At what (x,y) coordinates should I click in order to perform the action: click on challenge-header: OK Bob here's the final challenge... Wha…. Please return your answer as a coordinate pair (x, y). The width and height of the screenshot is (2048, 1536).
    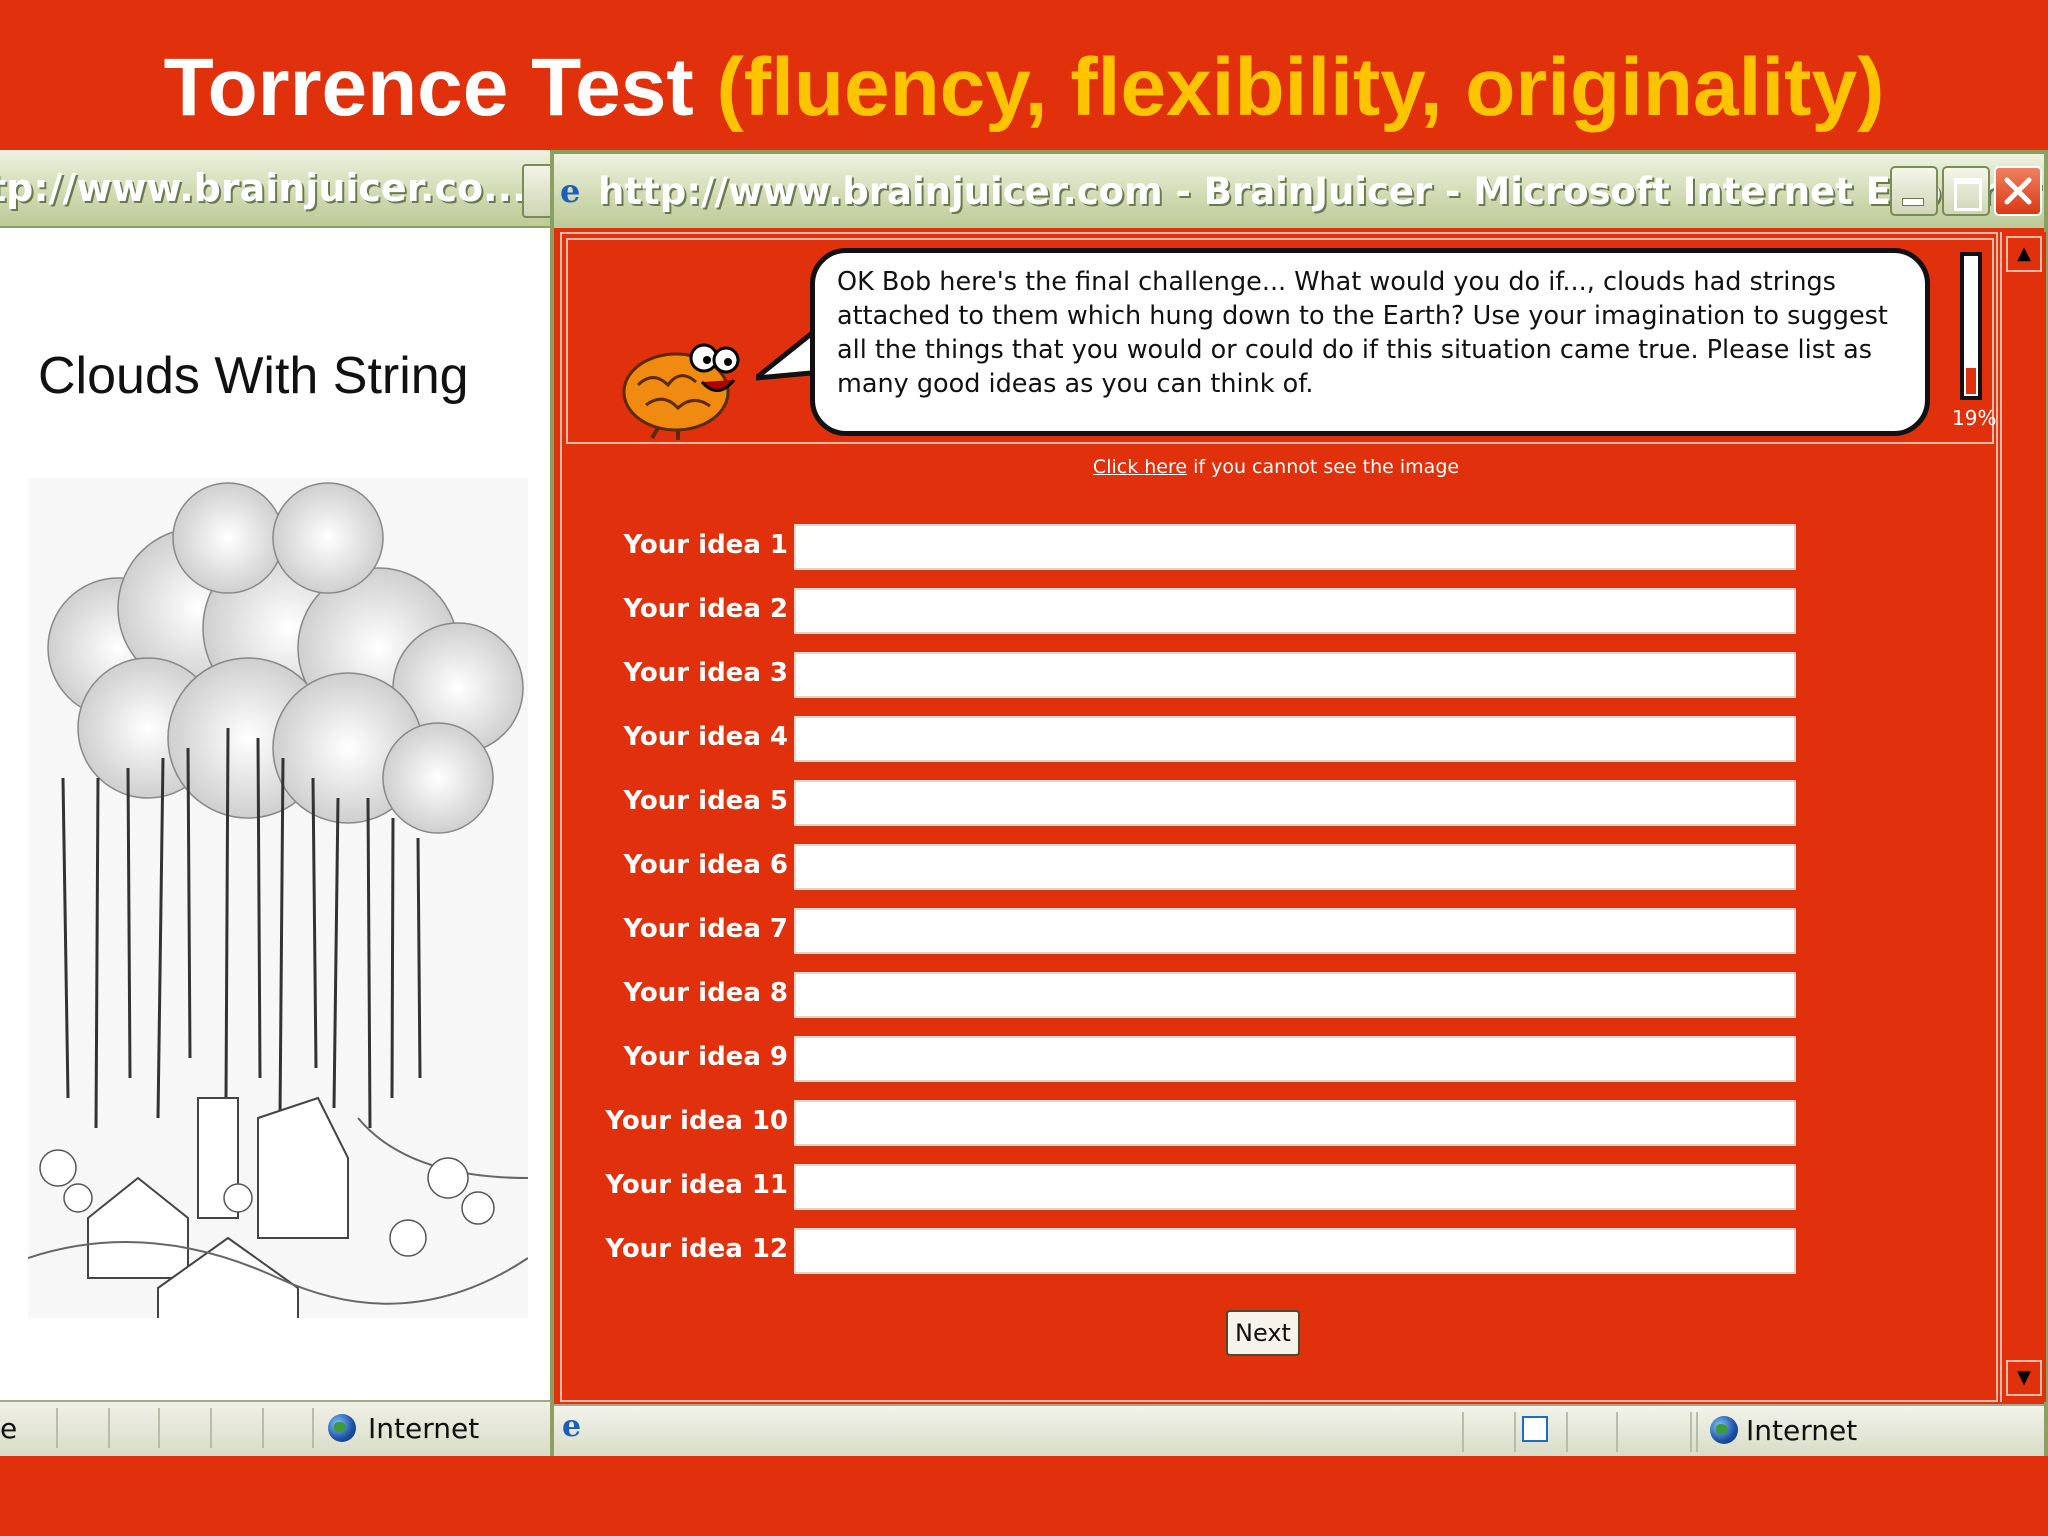
    Looking at the image, I should click on (1281, 341).